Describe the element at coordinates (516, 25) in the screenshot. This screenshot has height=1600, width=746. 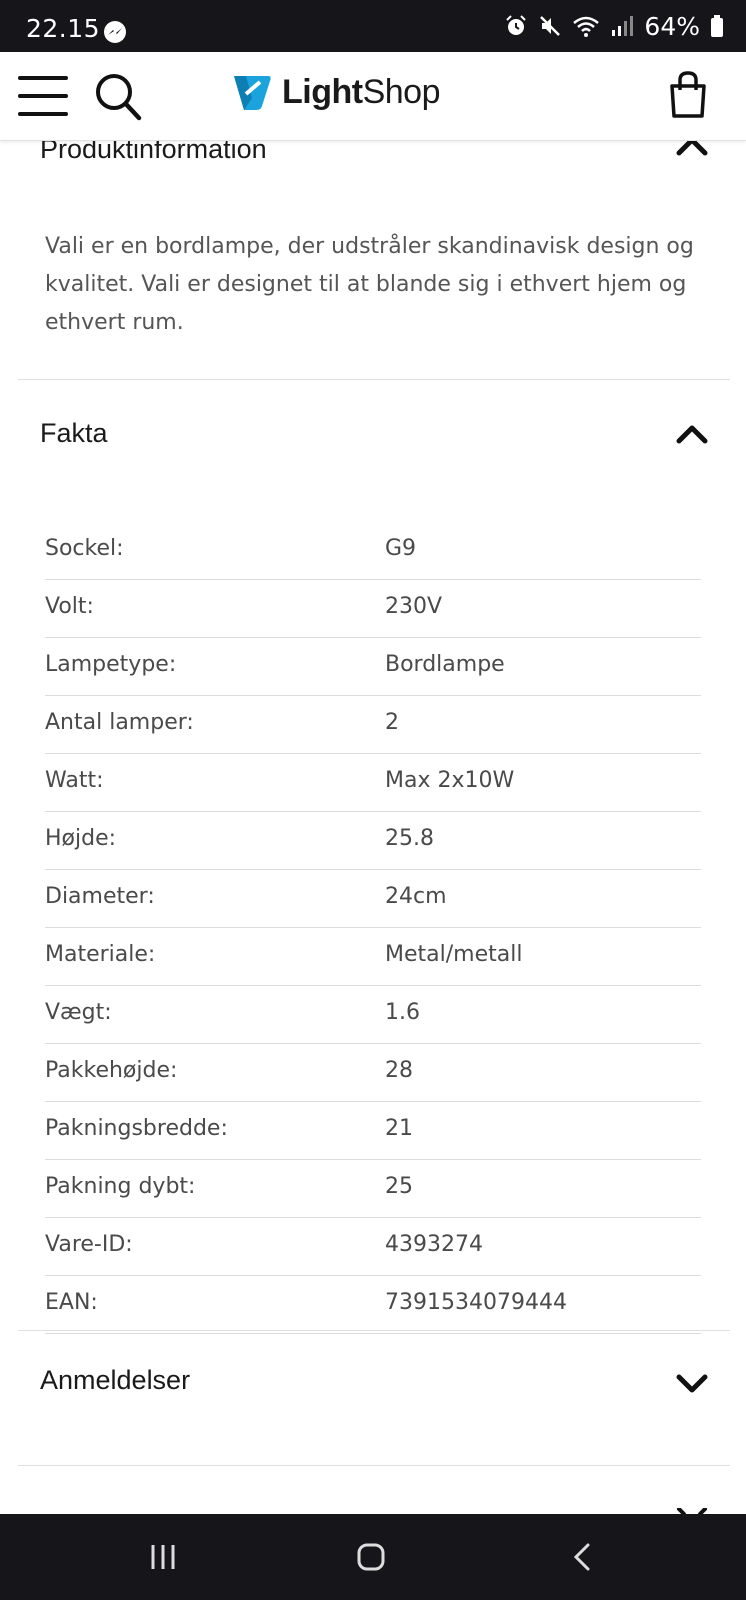
I see `alarm-icon` at that location.